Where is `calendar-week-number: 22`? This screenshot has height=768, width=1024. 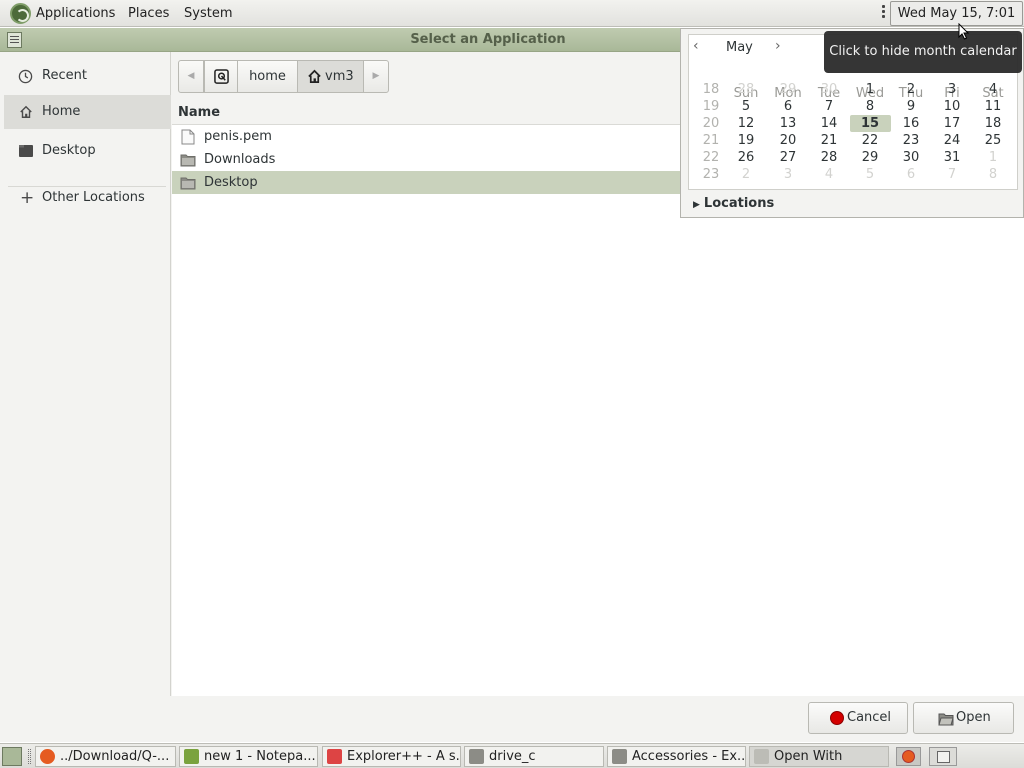
calendar-week-number: 22 is located at coordinates (711, 157).